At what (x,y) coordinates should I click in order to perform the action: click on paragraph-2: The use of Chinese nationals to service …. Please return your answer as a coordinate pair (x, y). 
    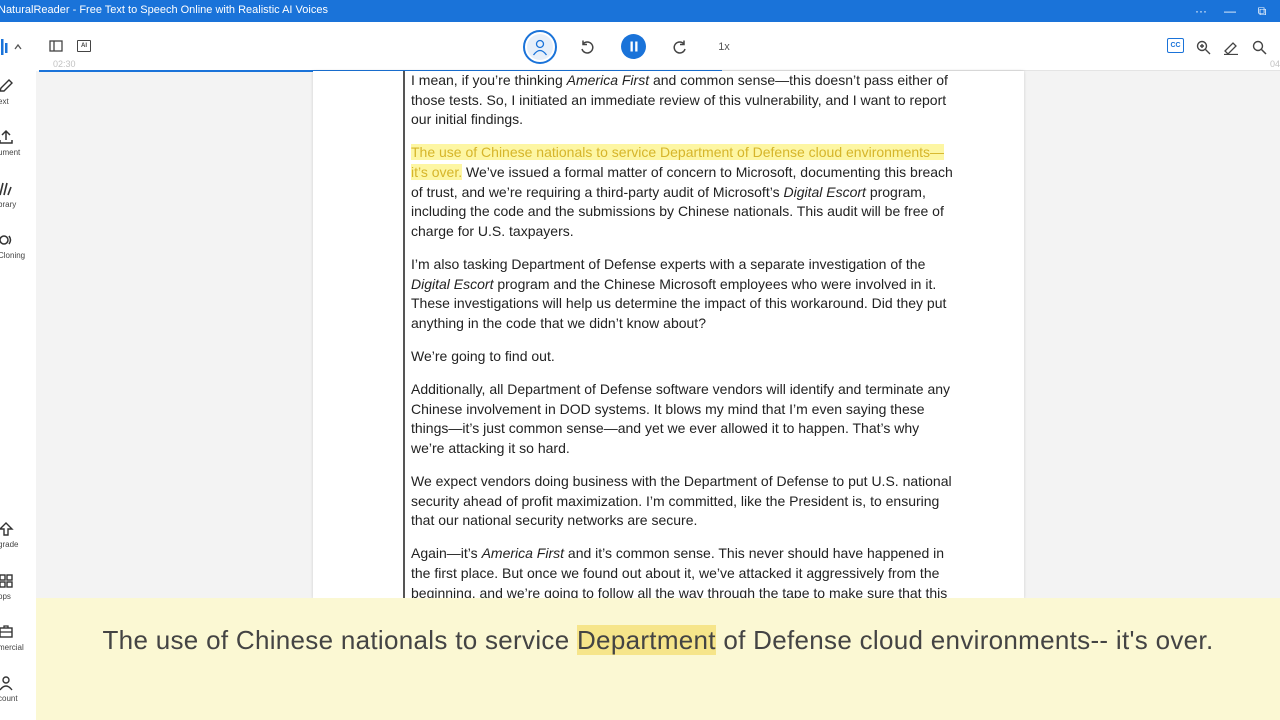
    Looking at the image, I should click on (683, 192).